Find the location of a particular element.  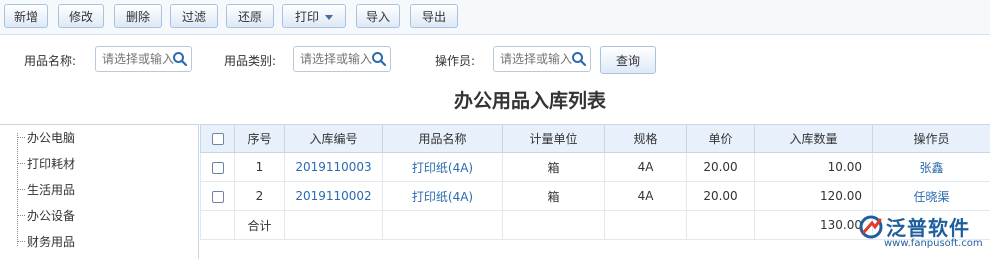

print-button-label: 打印 is located at coordinates (307, 17).